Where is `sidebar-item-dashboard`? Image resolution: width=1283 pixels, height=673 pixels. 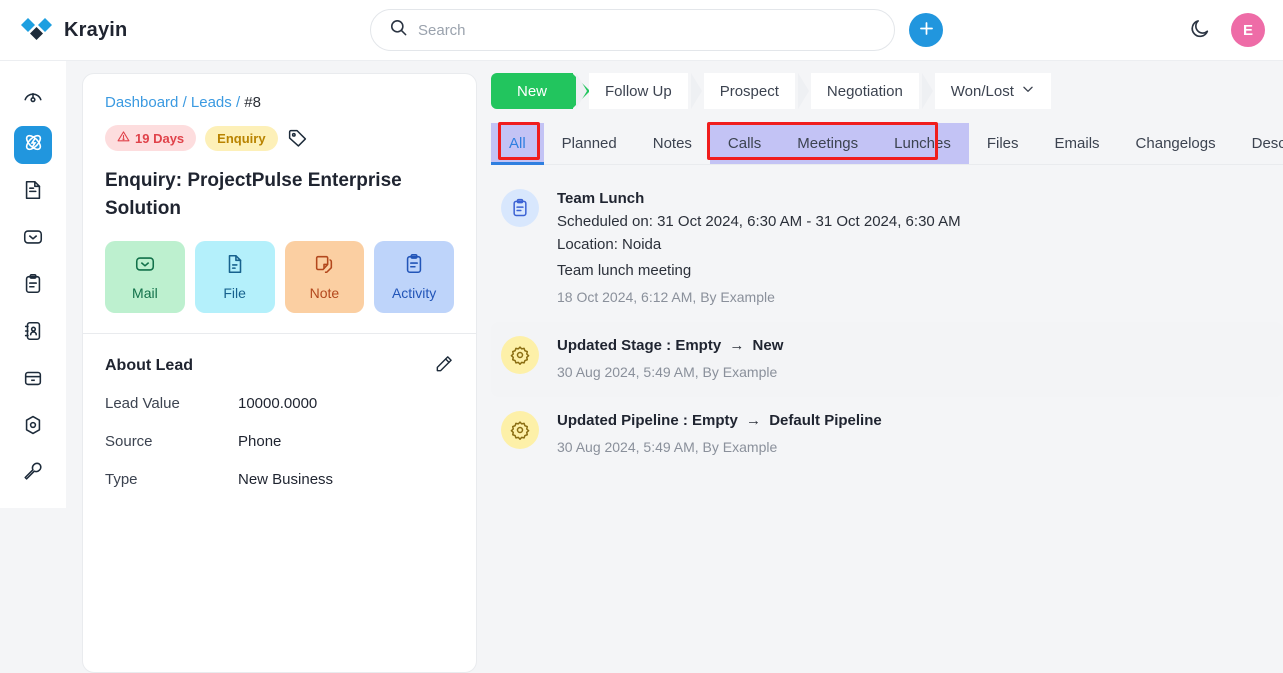 sidebar-item-dashboard is located at coordinates (33, 98).